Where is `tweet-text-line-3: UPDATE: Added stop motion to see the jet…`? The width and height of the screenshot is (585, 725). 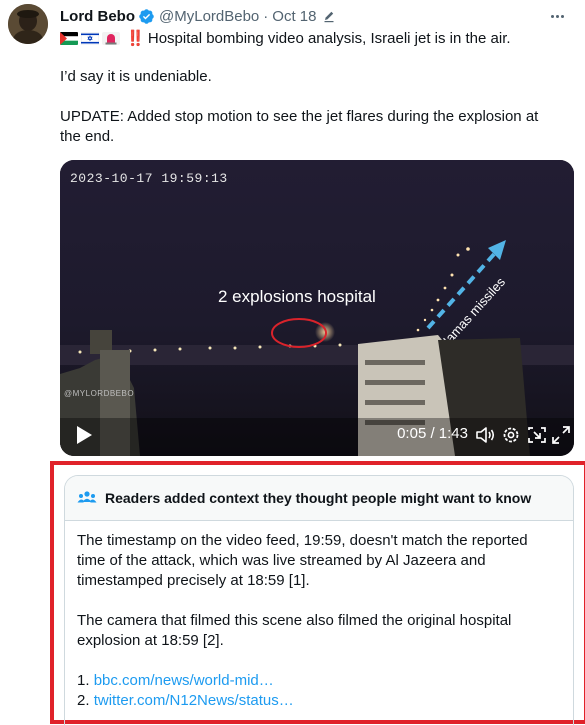
tweet-text-line-3: UPDATE: Added stop motion to see the jet… is located at coordinates (299, 116).